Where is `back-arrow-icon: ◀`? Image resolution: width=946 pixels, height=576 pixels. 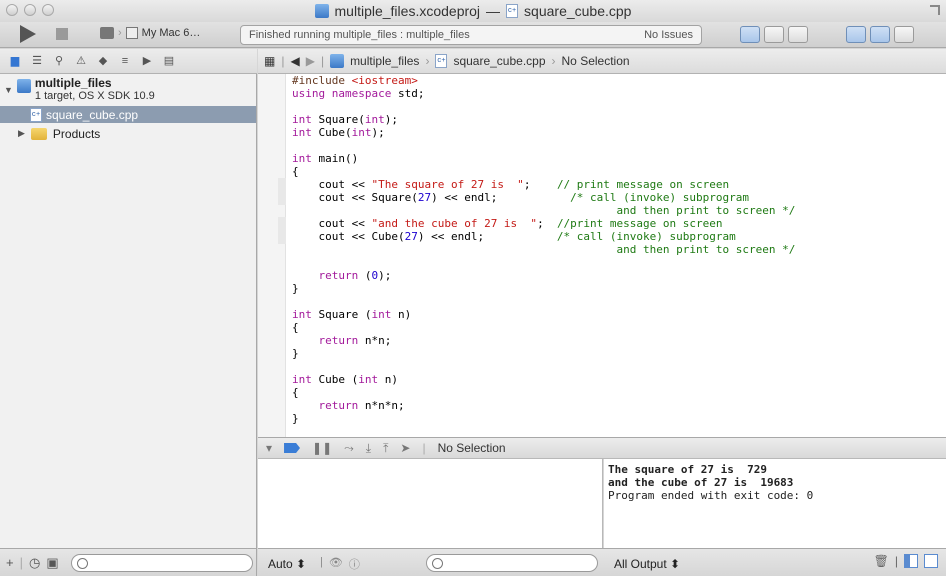
back-arrow-icon: ◀ is located at coordinates (294, 61).